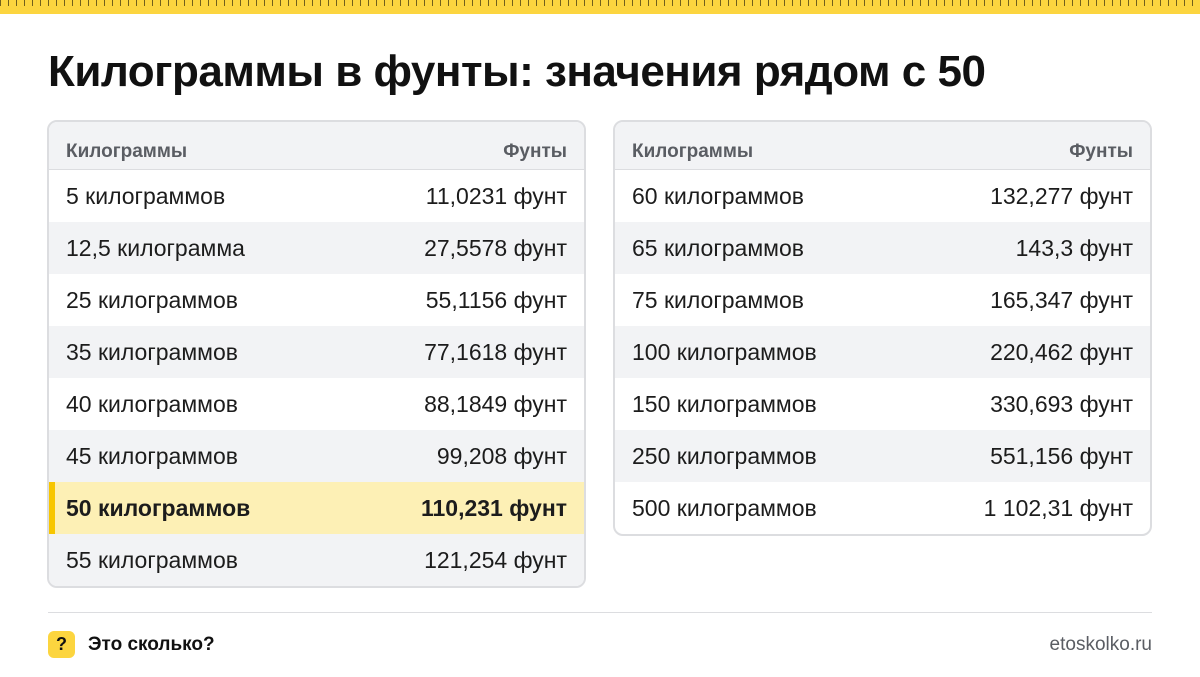  I want to click on table-row: 500 килограммов 1 102,31 фунт, so click(882, 508).